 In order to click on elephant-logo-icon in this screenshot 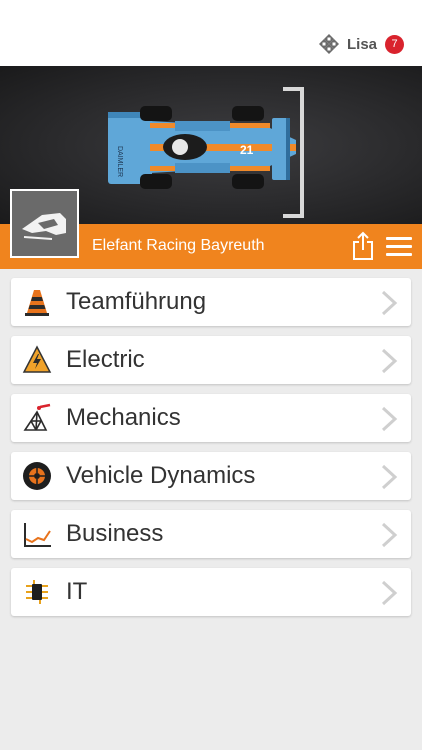, I will do `click(44, 226)`.